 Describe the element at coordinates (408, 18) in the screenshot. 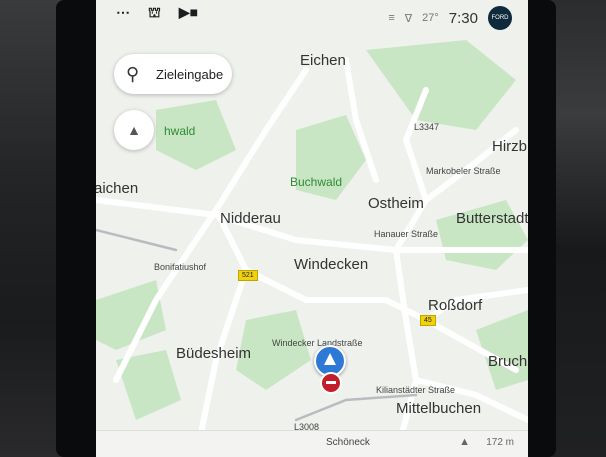

I see `mute-icon: ∇` at that location.